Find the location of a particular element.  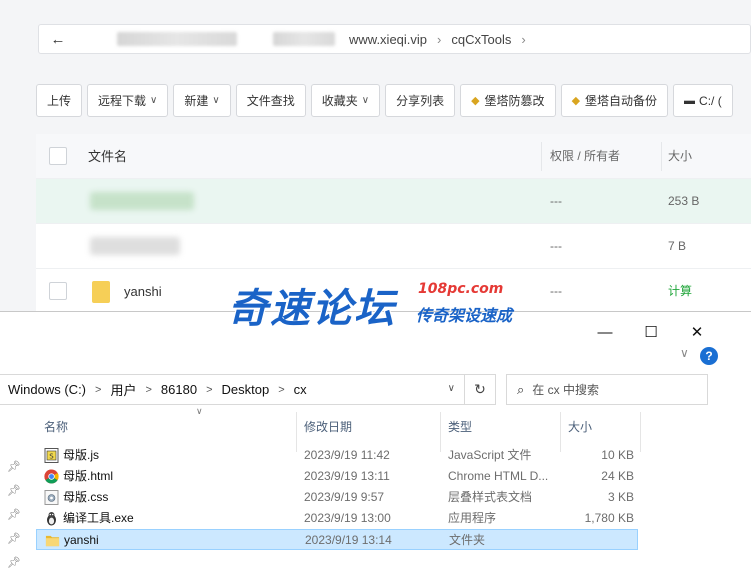

file-type: 文件夹 is located at coordinates (467, 540).